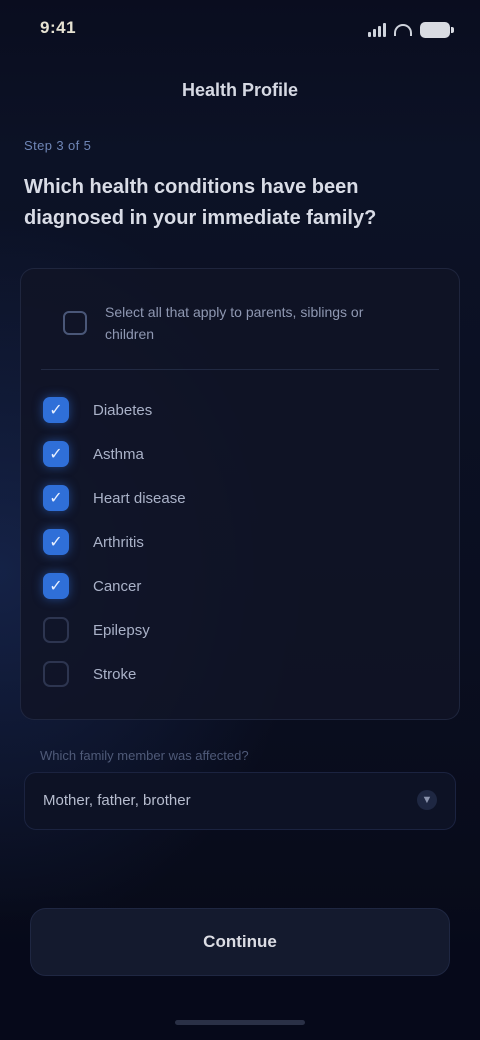 The image size is (480, 1040). Describe the element at coordinates (144, 755) in the screenshot. I see `relation-field-hint: Which family member was affected?` at that location.